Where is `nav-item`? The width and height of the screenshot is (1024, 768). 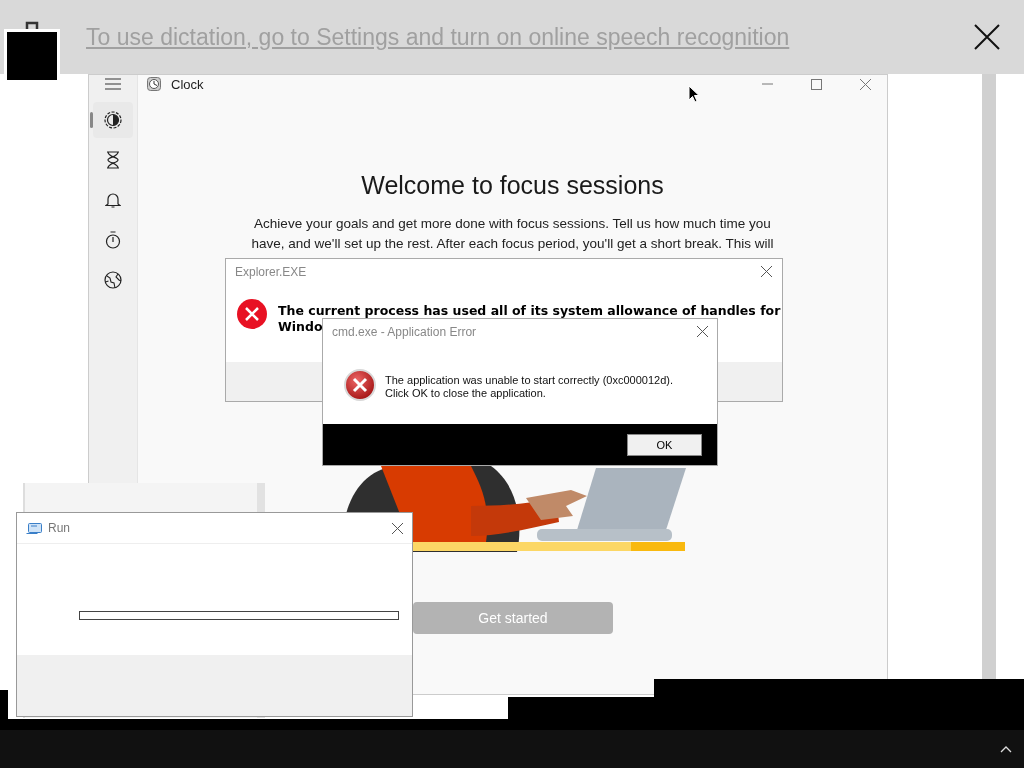 nav-item is located at coordinates (113, 120).